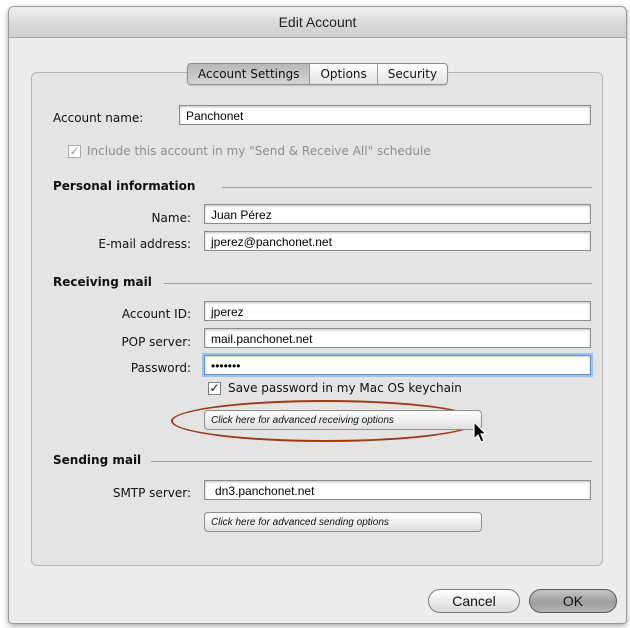  What do you see at coordinates (124, 186) in the screenshot?
I see `personal-information-heading: Personal information` at bounding box center [124, 186].